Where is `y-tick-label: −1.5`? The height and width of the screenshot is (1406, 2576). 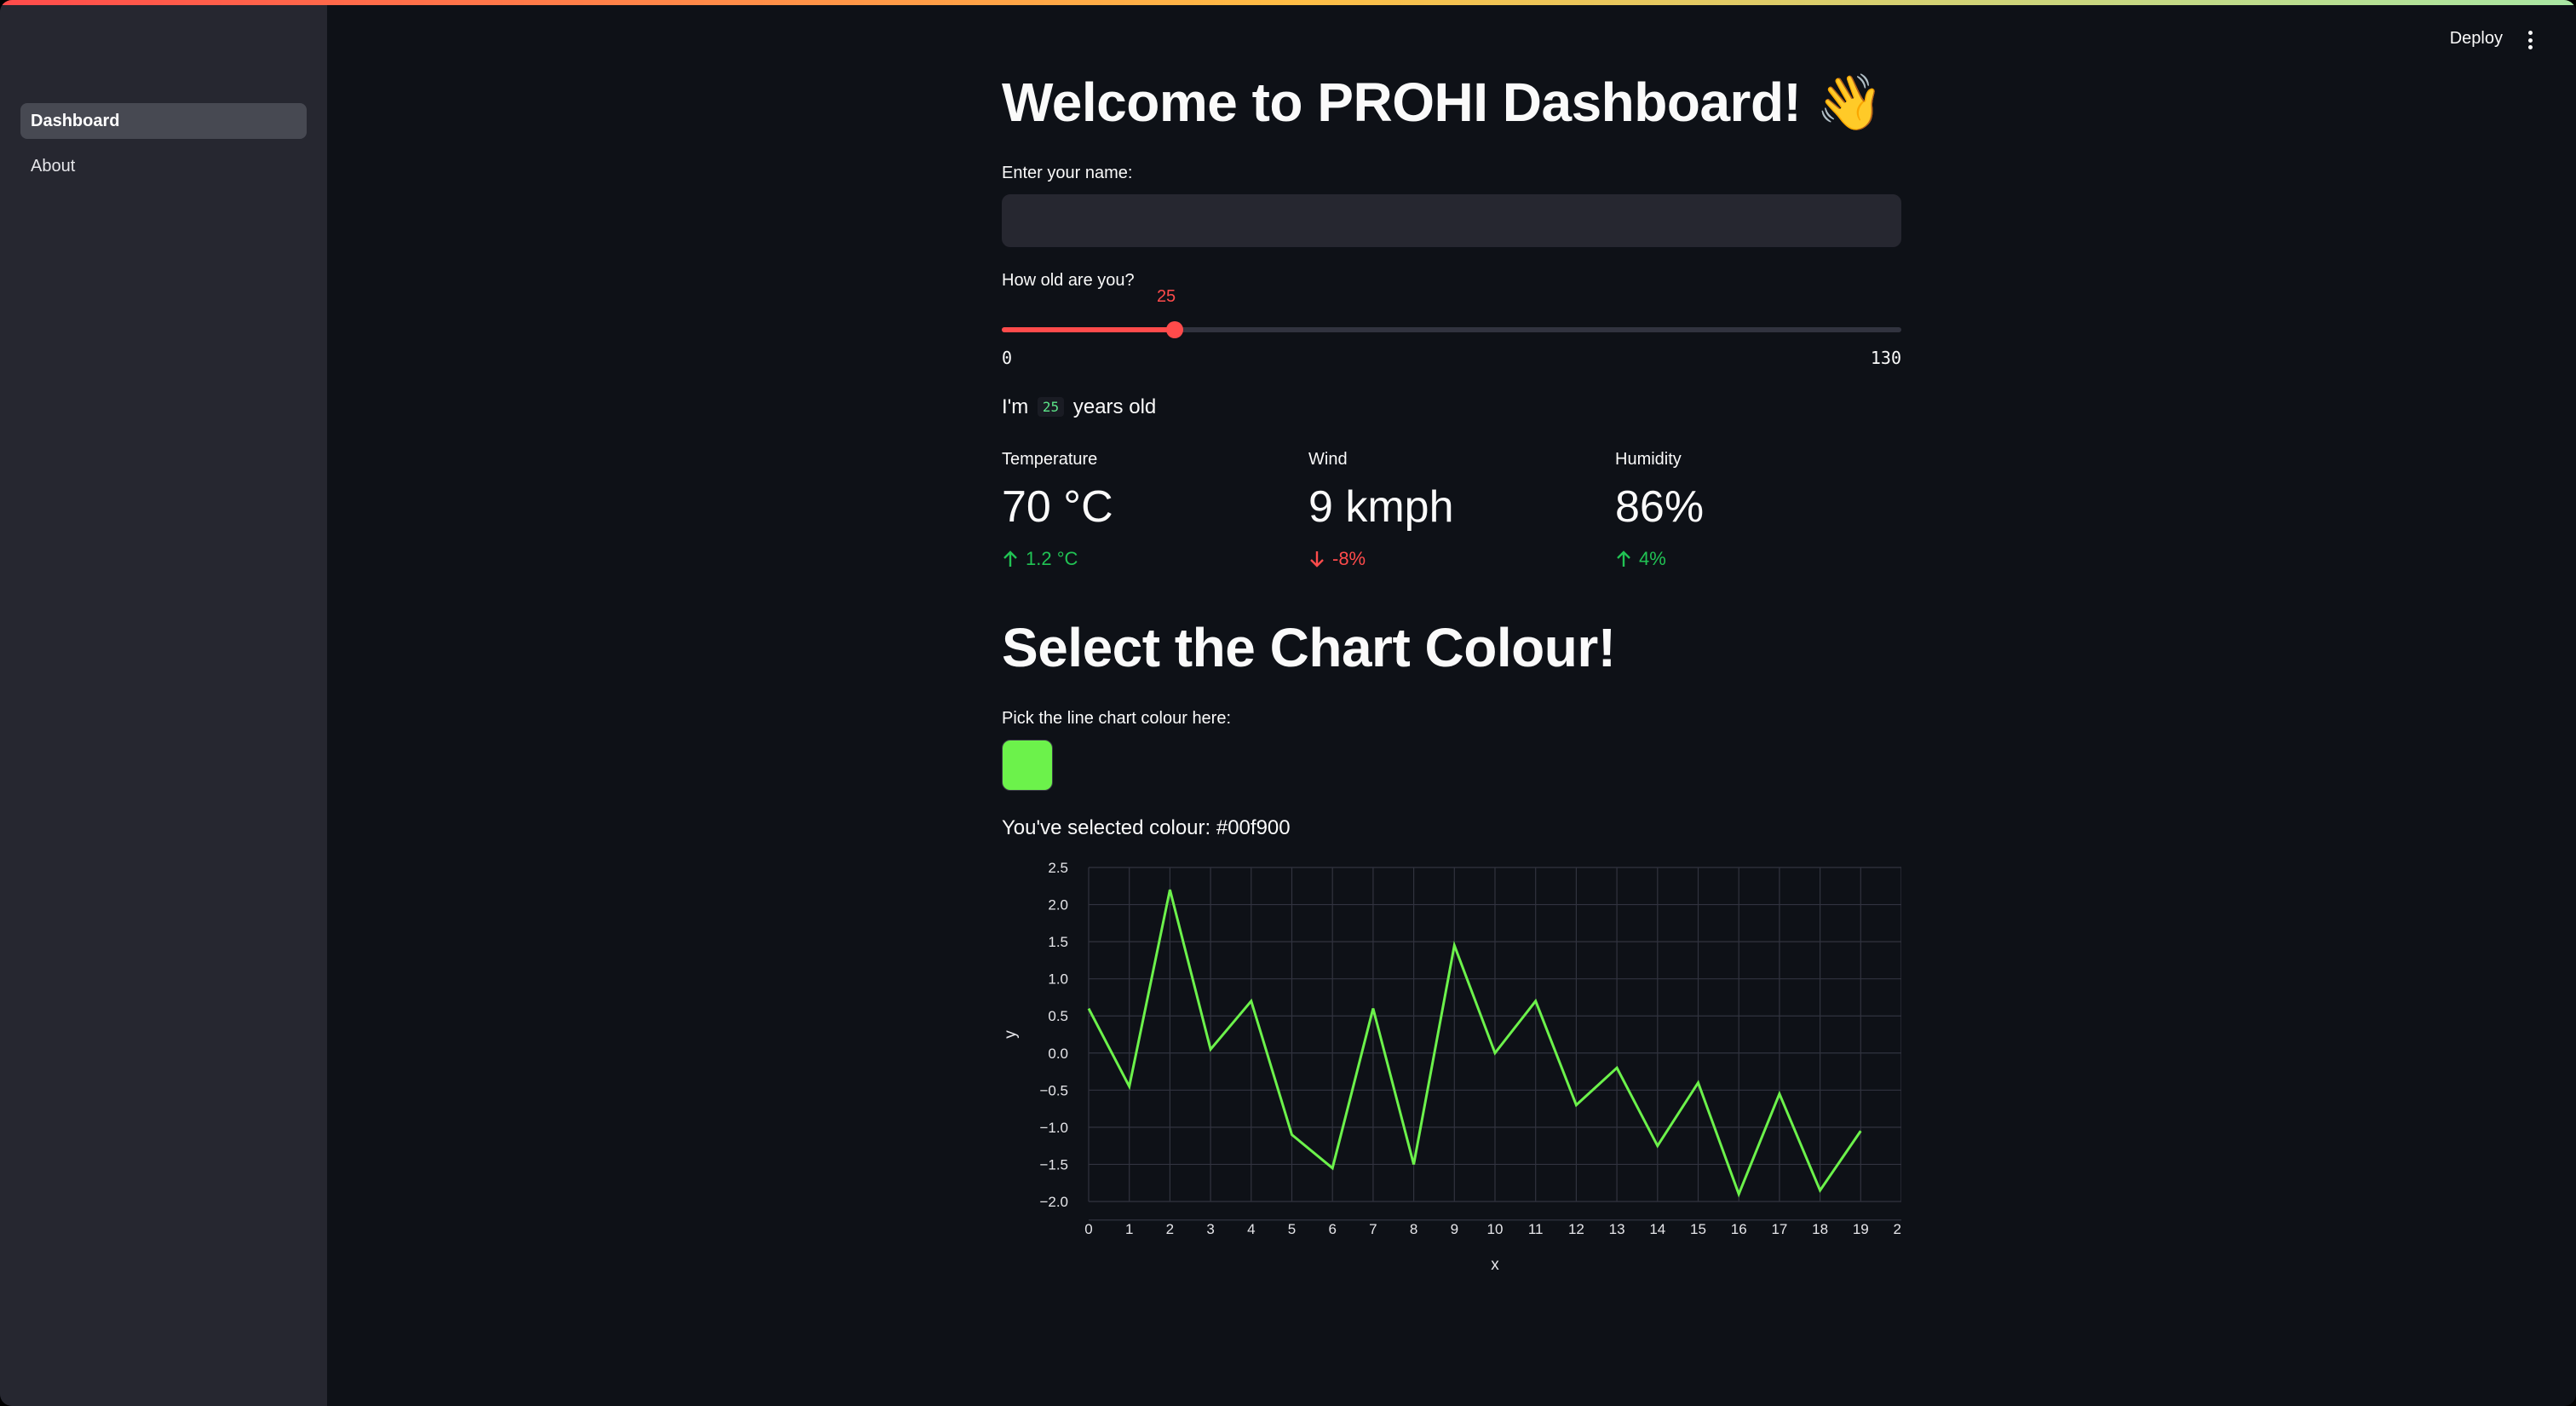
y-tick-label: −1.5 is located at coordinates (1054, 1164).